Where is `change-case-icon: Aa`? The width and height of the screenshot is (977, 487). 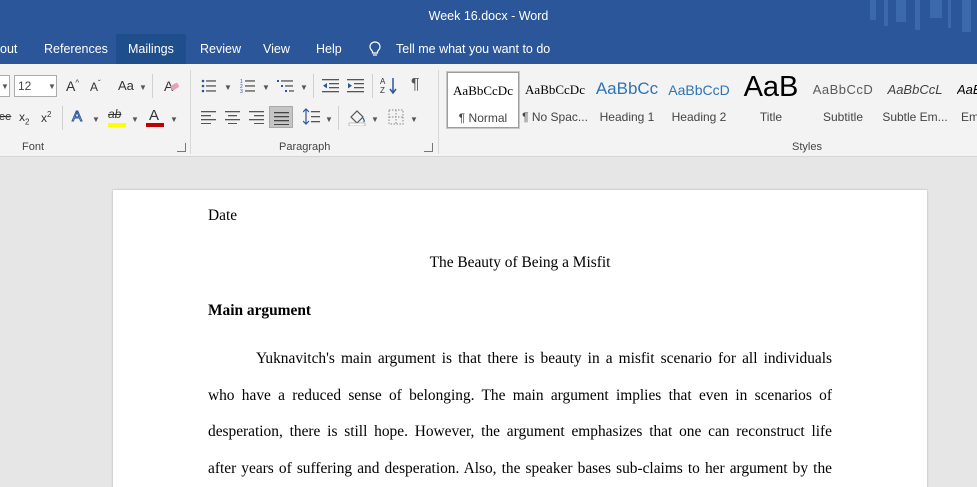 change-case-icon: Aa is located at coordinates (126, 85).